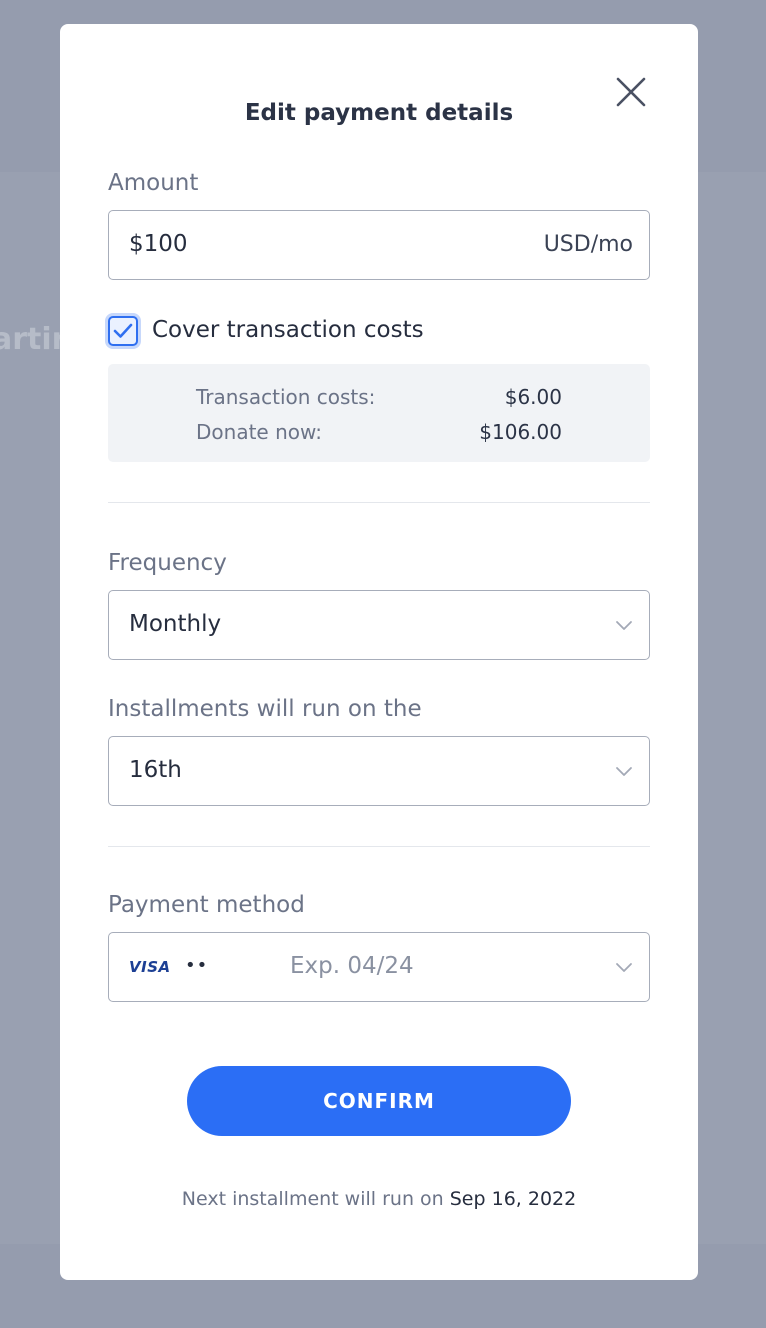 The height and width of the screenshot is (1328, 766). Describe the element at coordinates (288, 330) in the screenshot. I see `cover-costs-label: Cover transaction costs` at that location.